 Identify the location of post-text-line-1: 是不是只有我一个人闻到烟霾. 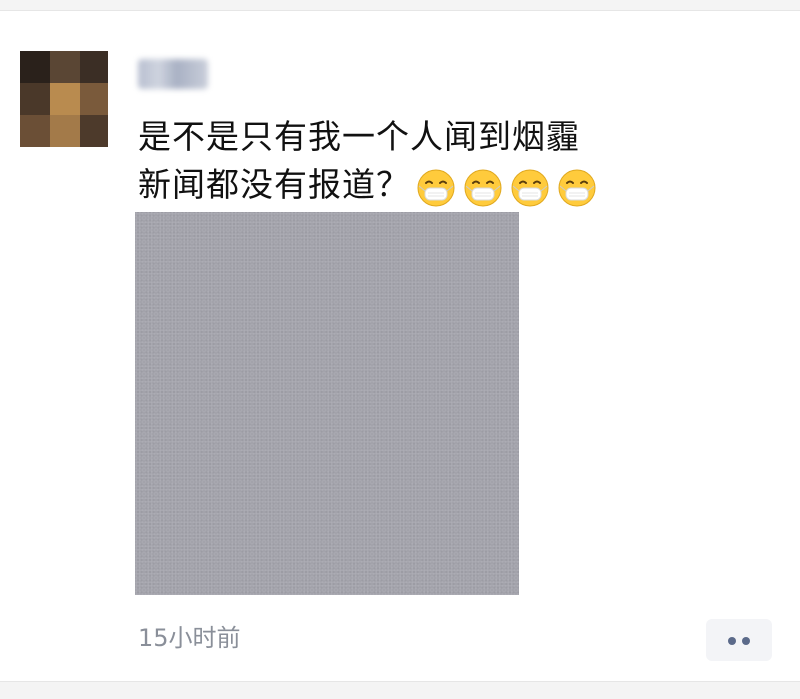
(359, 136).